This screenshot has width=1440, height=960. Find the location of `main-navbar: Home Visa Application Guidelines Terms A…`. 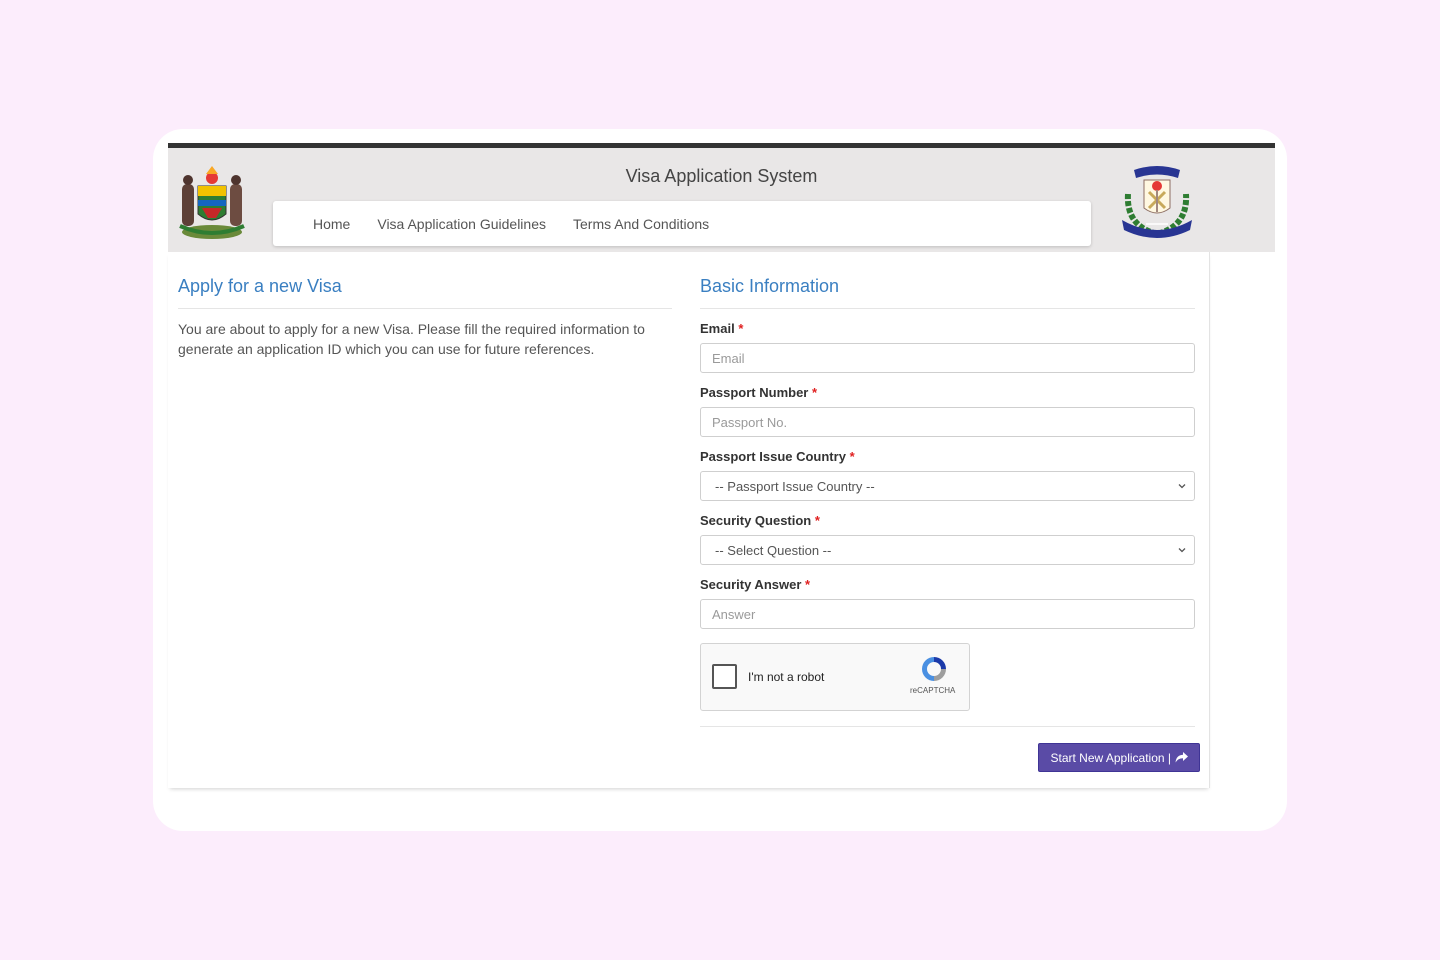

main-navbar: Home Visa Application Guidelines Terms A… is located at coordinates (682, 223).